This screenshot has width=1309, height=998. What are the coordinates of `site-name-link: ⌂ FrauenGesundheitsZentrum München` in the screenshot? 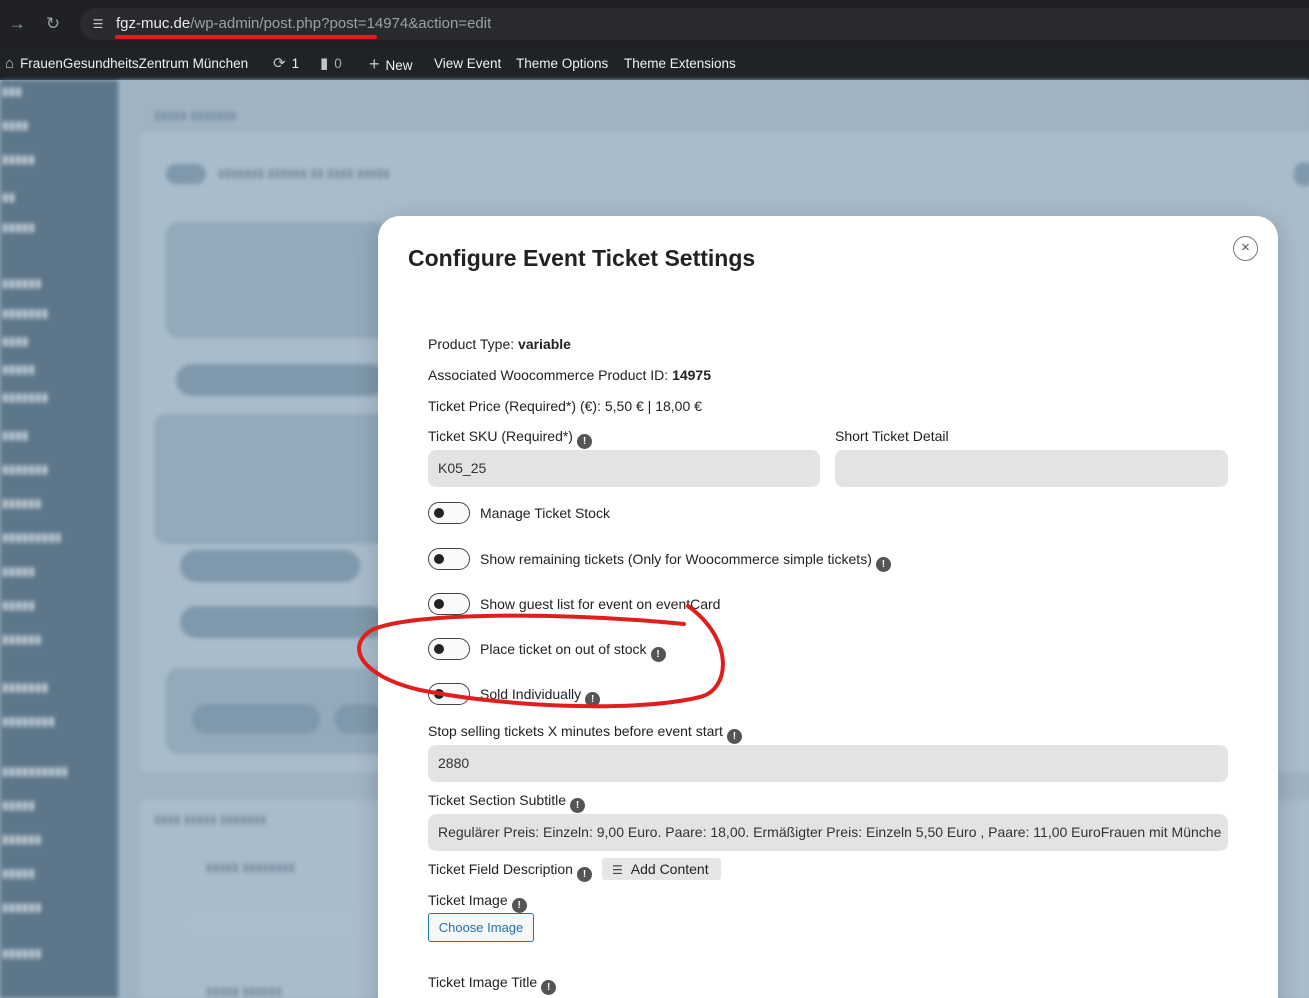 It's located at (126, 64).